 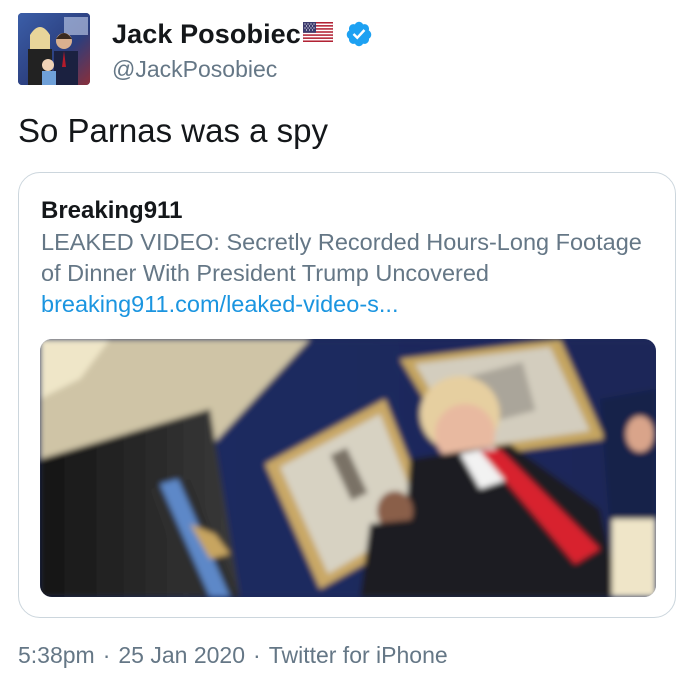 What do you see at coordinates (318, 32) in the screenshot?
I see `us-flag-icon` at bounding box center [318, 32].